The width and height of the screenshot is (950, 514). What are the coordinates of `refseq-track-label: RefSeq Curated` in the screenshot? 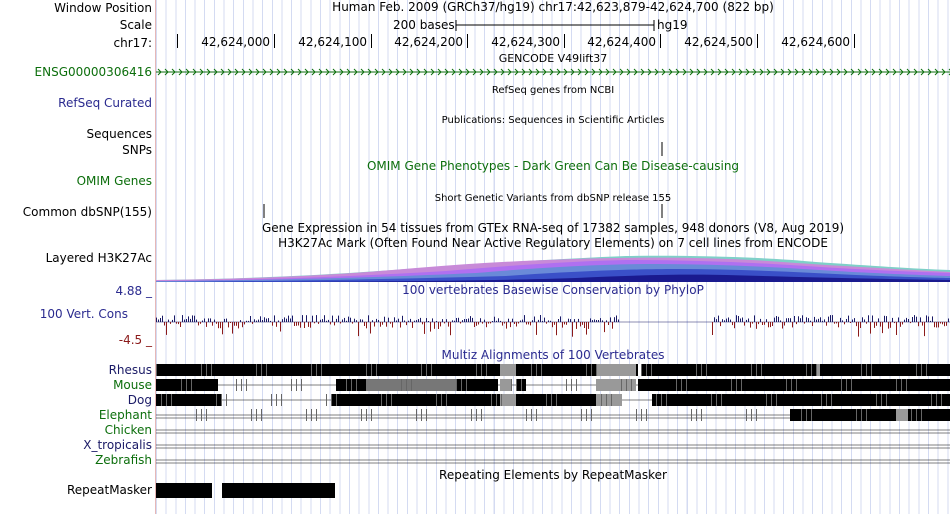 It's located at (105, 103).